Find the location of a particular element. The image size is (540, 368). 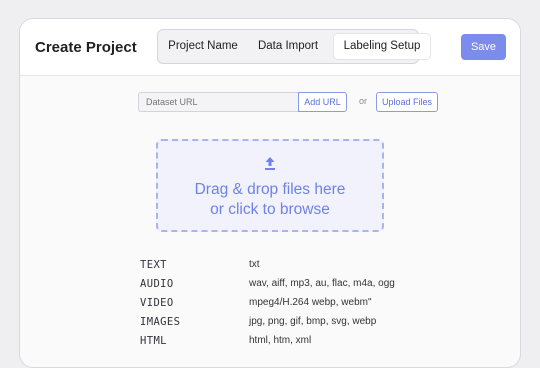

file-type-extensions: txt is located at coordinates (254, 264).